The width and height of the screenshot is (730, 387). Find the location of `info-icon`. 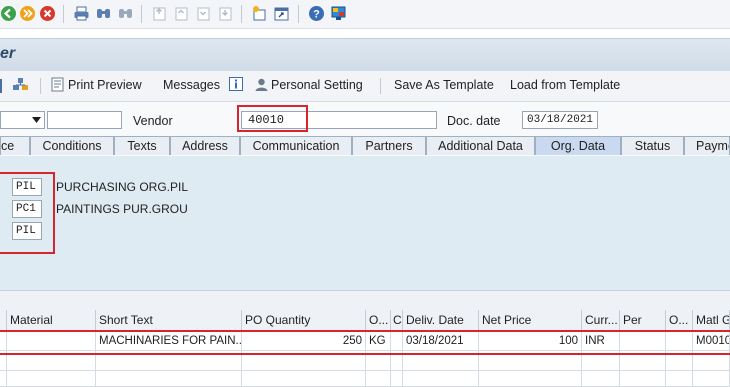

info-icon is located at coordinates (236, 84).